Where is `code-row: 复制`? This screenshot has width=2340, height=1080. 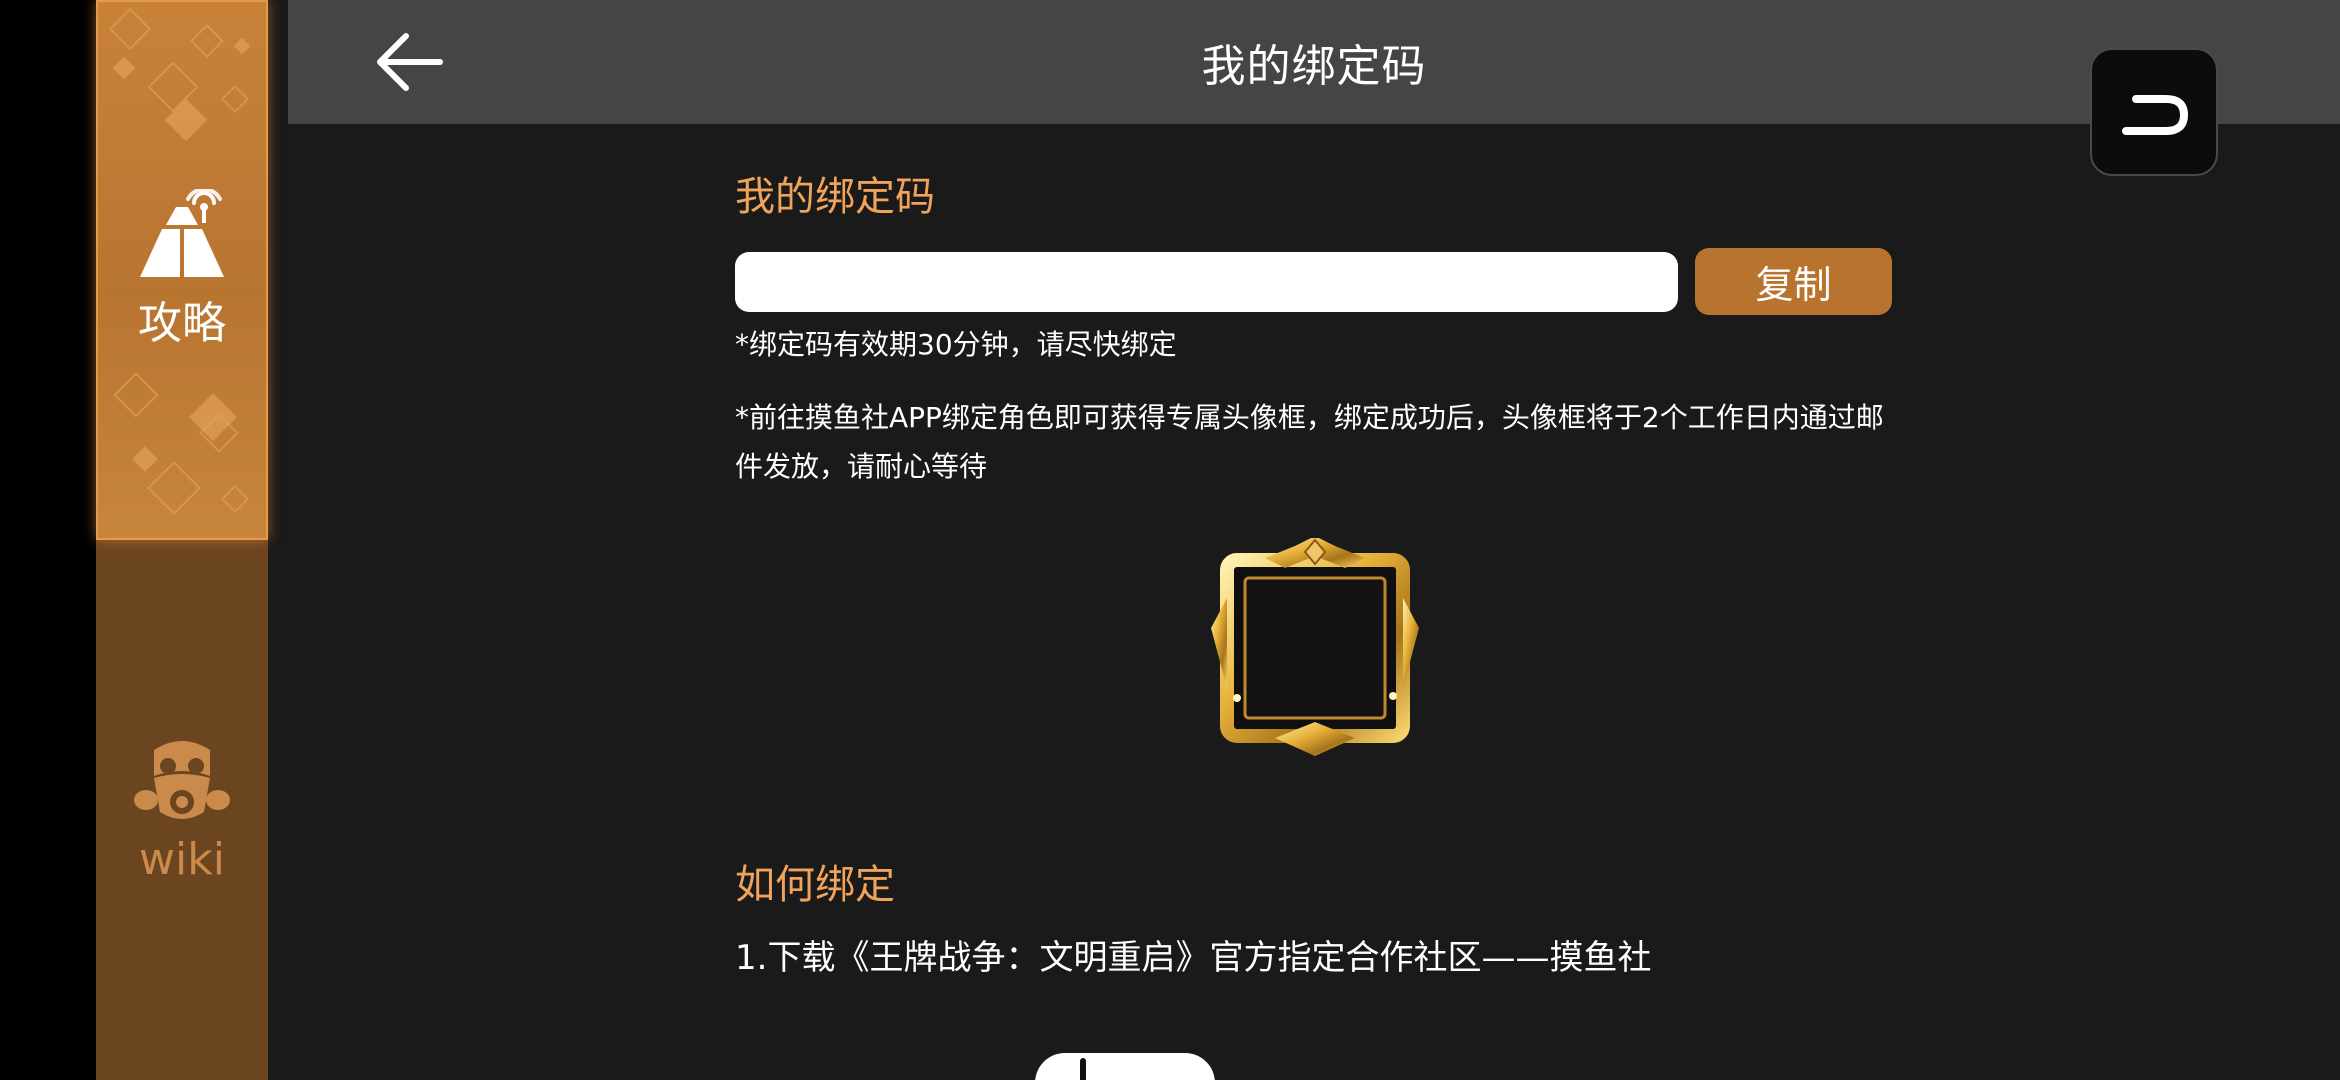
code-row: 复制 is located at coordinates (1315, 281).